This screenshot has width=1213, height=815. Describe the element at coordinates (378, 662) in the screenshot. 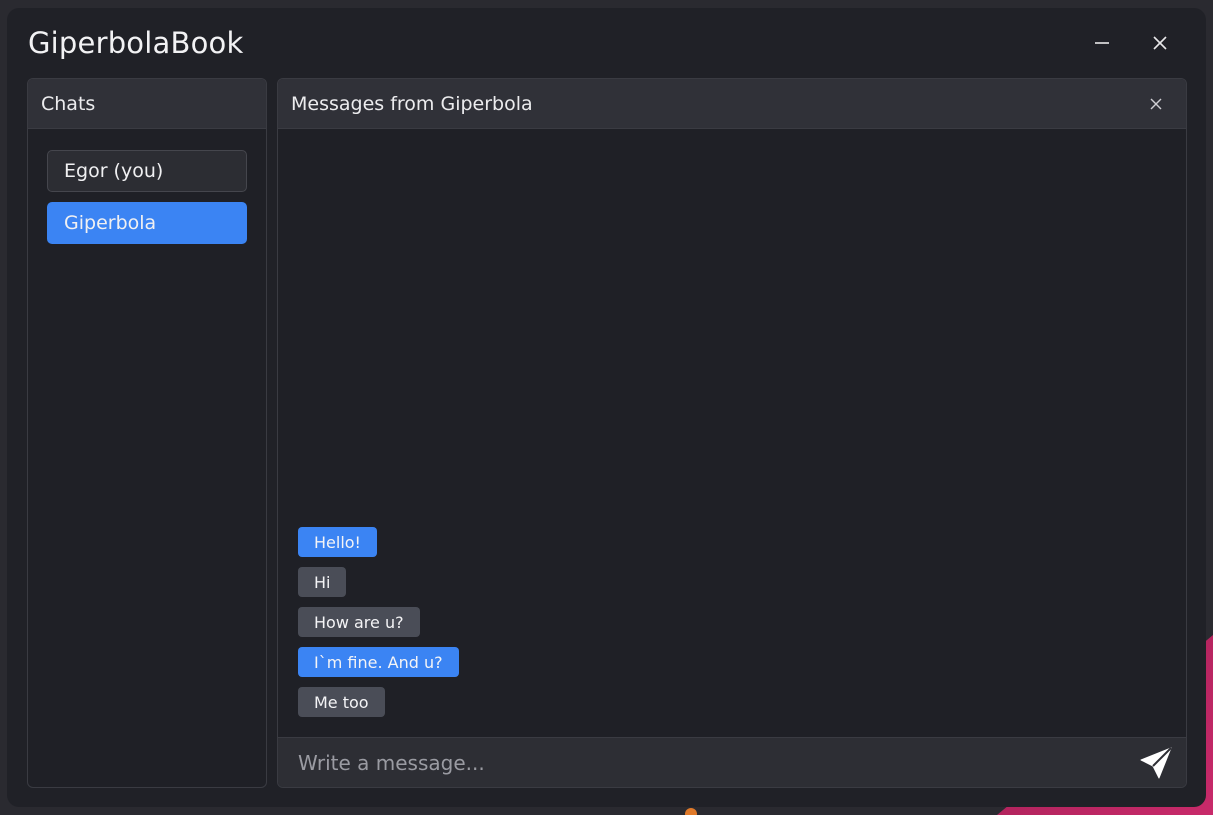

I see `message-bubble-sent: I`m fine. And u?` at that location.